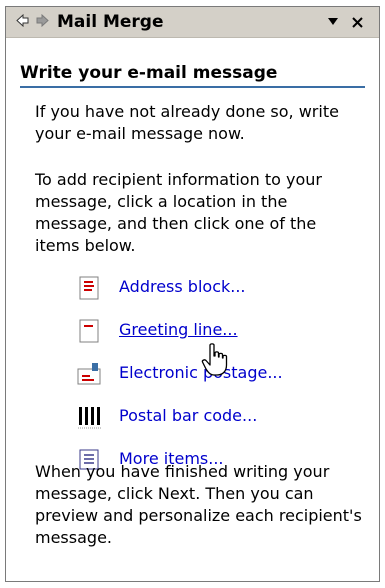 Image resolution: width=385 pixels, height=588 pixels. What do you see at coordinates (357, 22) in the screenshot?
I see `close-icon` at bounding box center [357, 22].